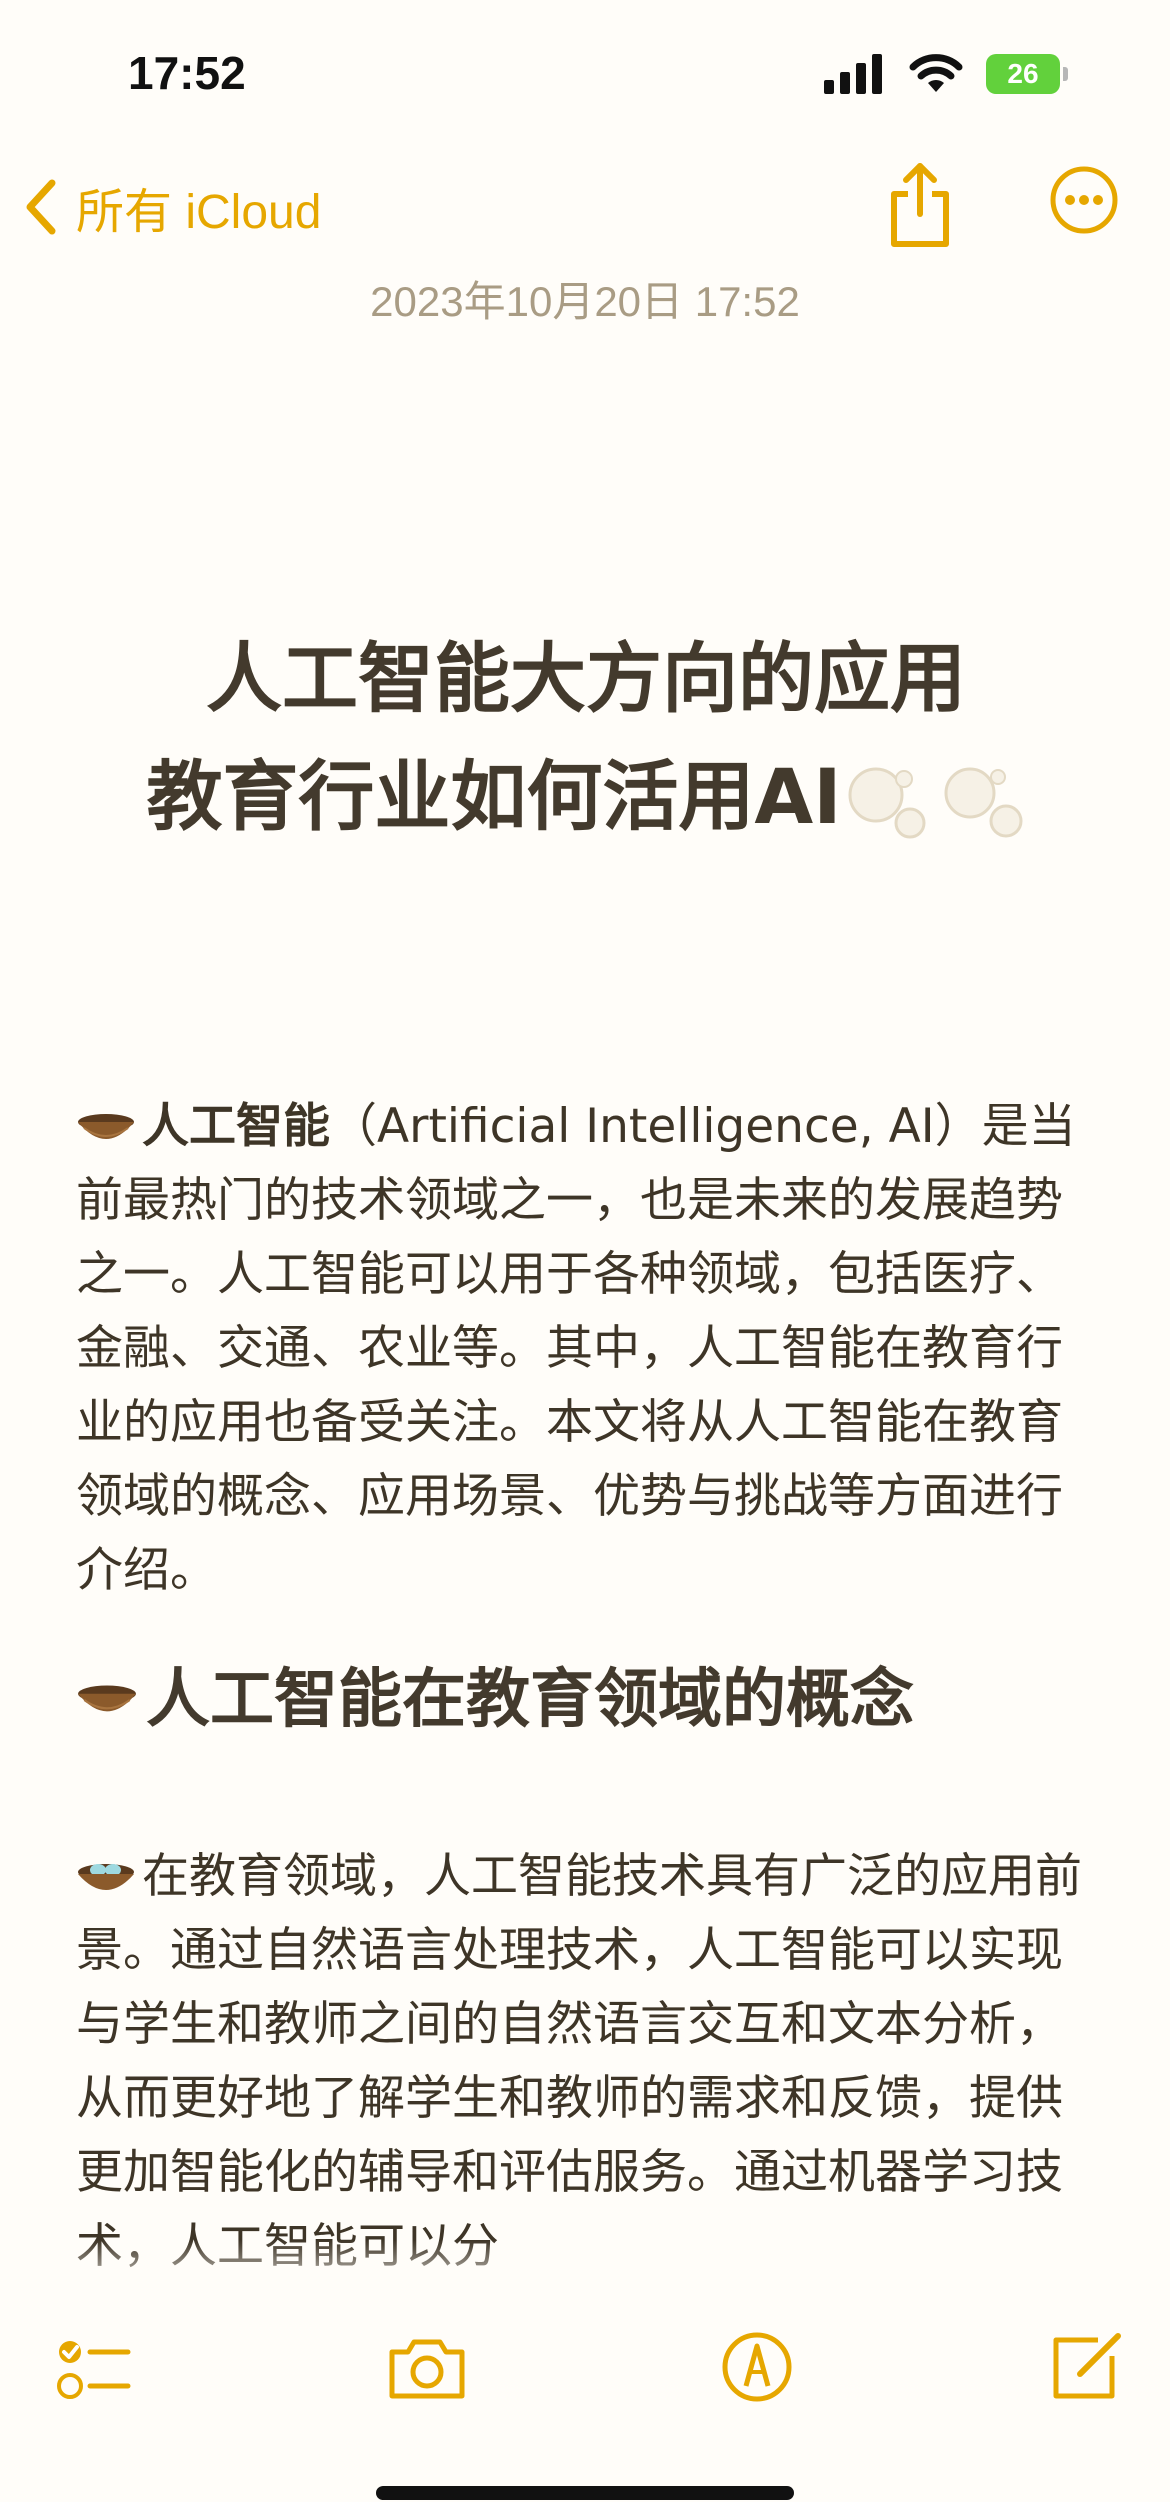 This screenshot has height=2502, width=1170. What do you see at coordinates (236, 1126) in the screenshot?
I see `intro-bold-term: 人工智能` at bounding box center [236, 1126].